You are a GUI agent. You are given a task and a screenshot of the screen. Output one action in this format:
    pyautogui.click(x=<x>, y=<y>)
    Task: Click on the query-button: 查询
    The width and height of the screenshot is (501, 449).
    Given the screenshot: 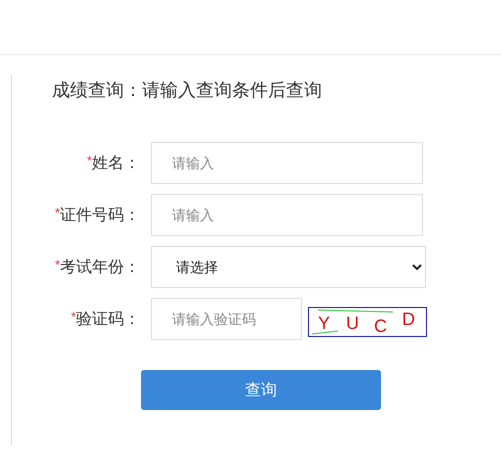 What is the action you would take?
    pyautogui.click(x=261, y=390)
    